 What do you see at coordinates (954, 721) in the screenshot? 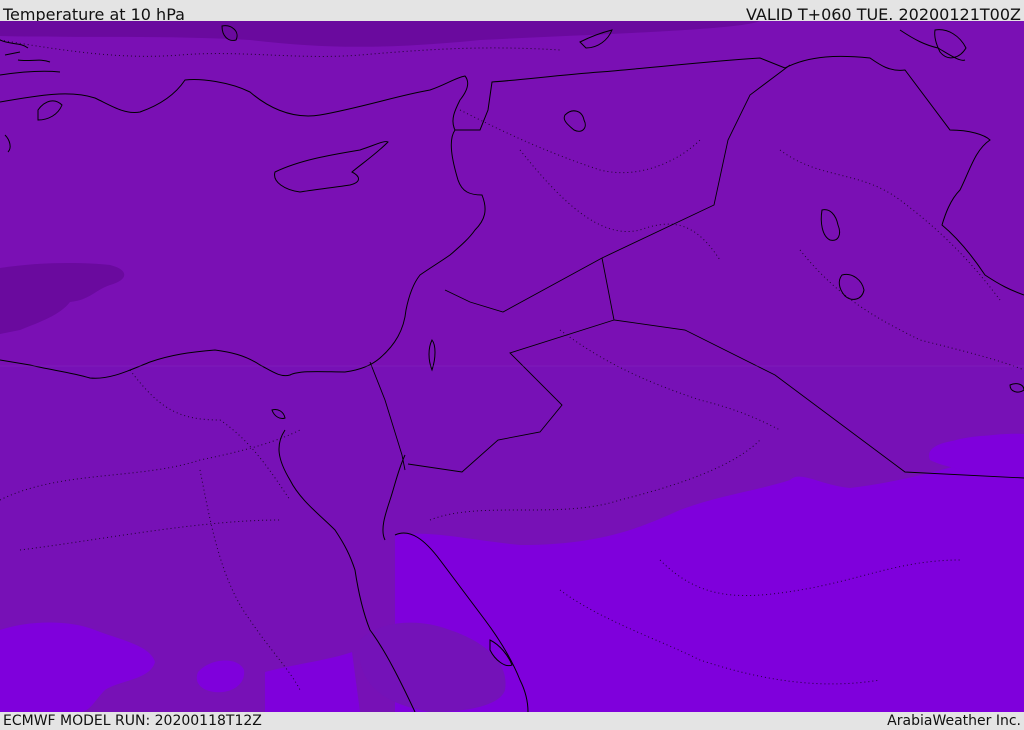
I see `credit-label: ArabiaWeather Inc.` at bounding box center [954, 721].